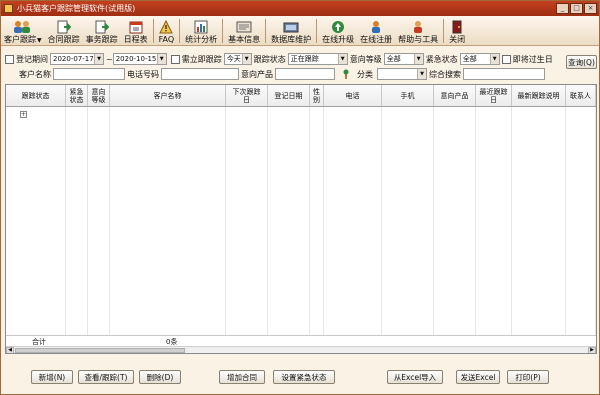 This screenshot has width=600, height=395. Describe the element at coordinates (289, 95) in the screenshot. I see `column-header: 登记日期` at that location.